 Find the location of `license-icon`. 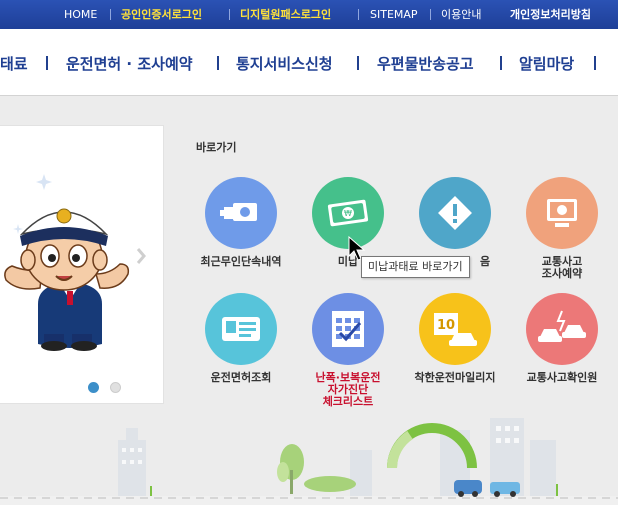

license-icon is located at coordinates (241, 329).